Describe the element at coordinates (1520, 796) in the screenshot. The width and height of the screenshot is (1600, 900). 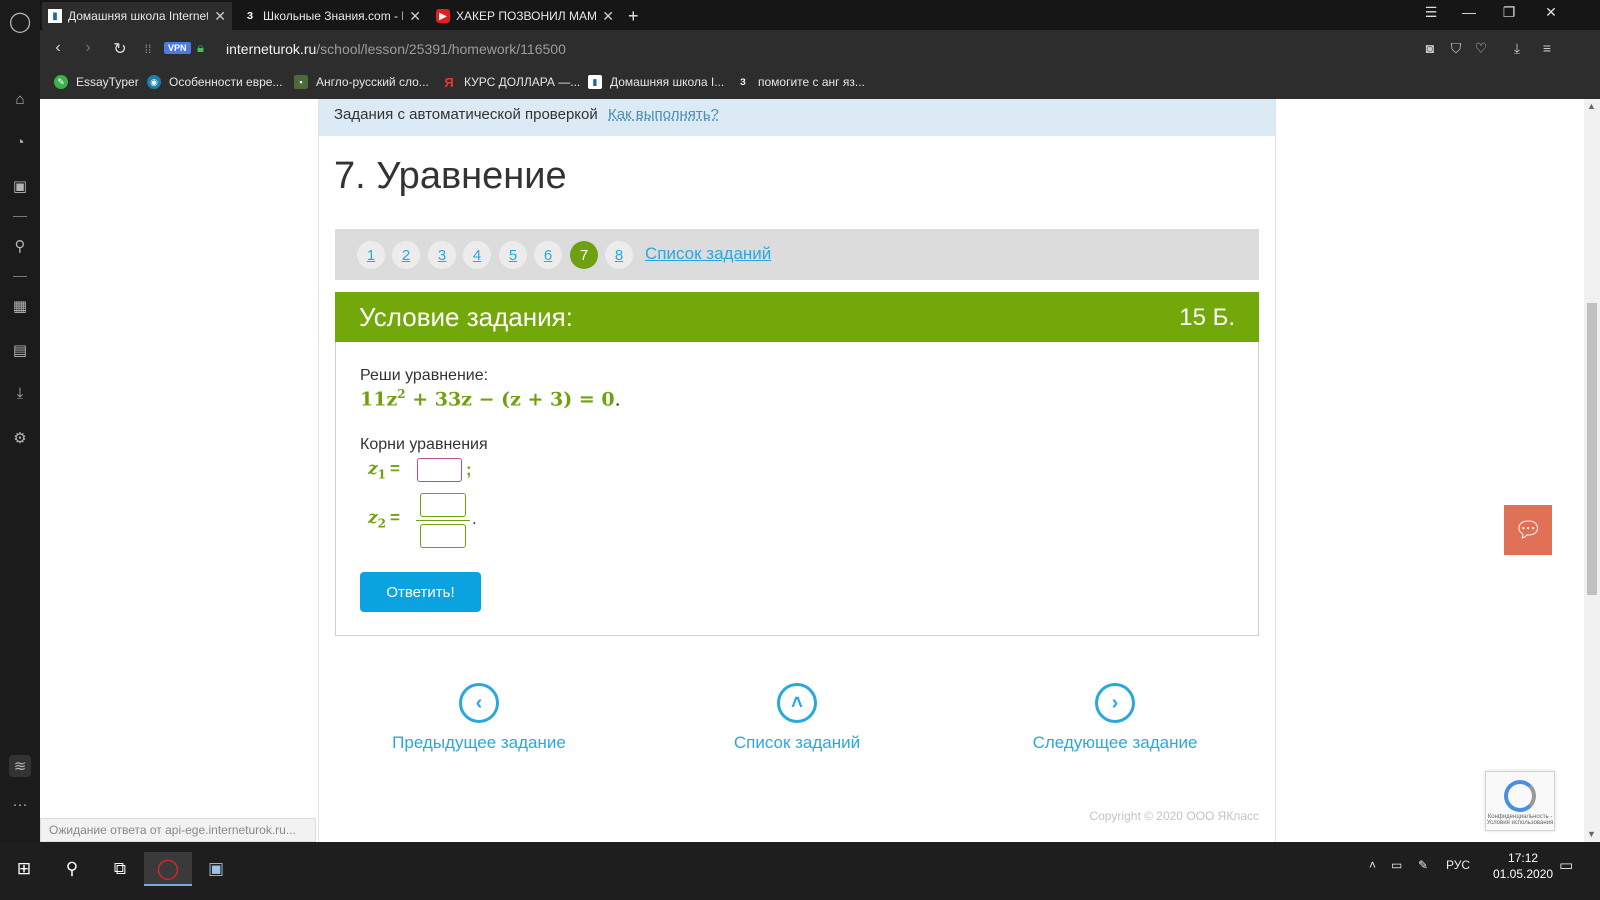
I see `recaptcha-icon` at that location.